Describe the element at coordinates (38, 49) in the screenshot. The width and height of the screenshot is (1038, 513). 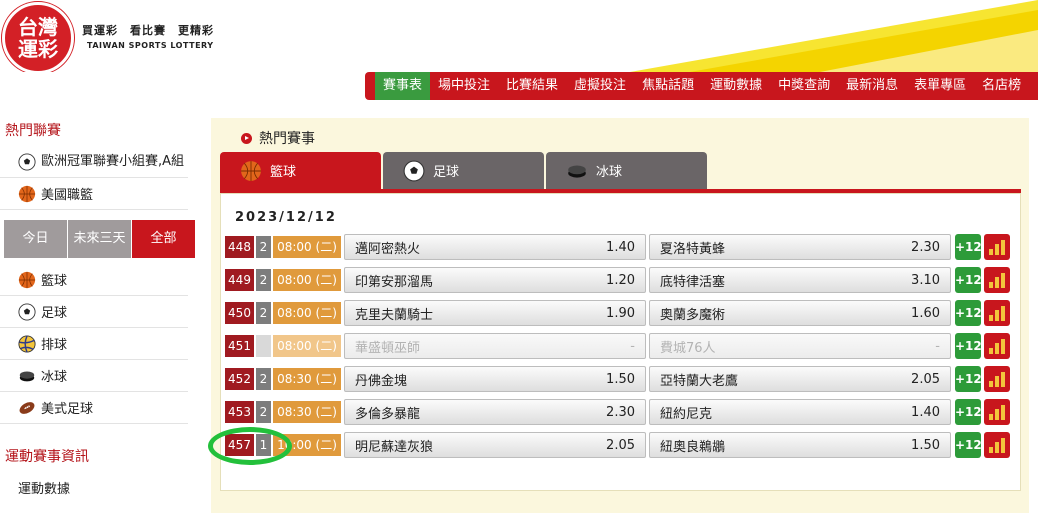
I see `logo-line-2: 運彩` at that location.